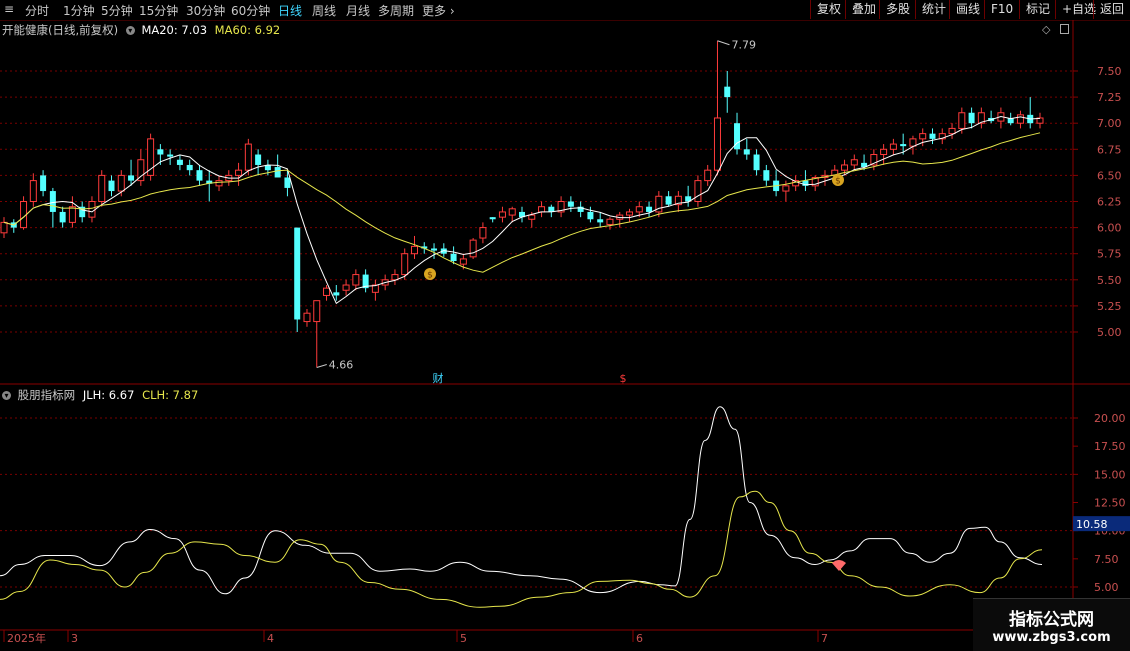  Describe the element at coordinates (1064, 29) in the screenshot. I see `panel-toggle-icon` at that location.